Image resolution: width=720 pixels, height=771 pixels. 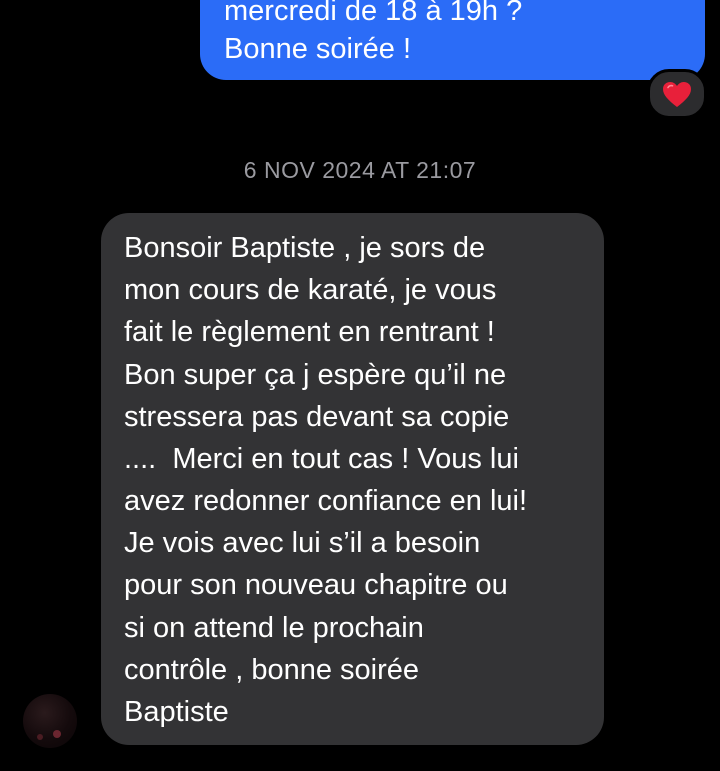 I want to click on received-message-line: mon cours de karaté, je vous, so click(x=310, y=290).